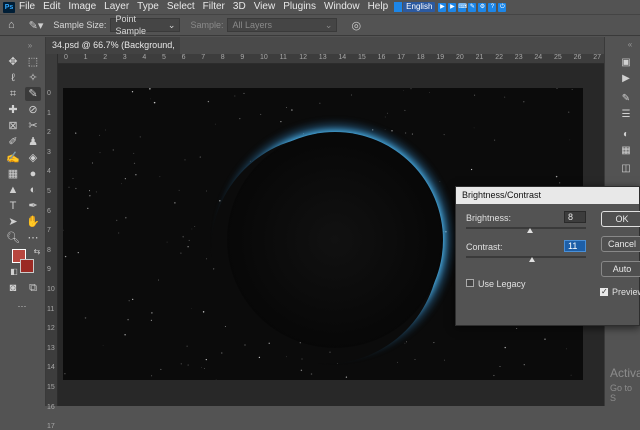  What do you see at coordinates (470, 283) in the screenshot?
I see `use-legacy-checkbox` at bounding box center [470, 283].